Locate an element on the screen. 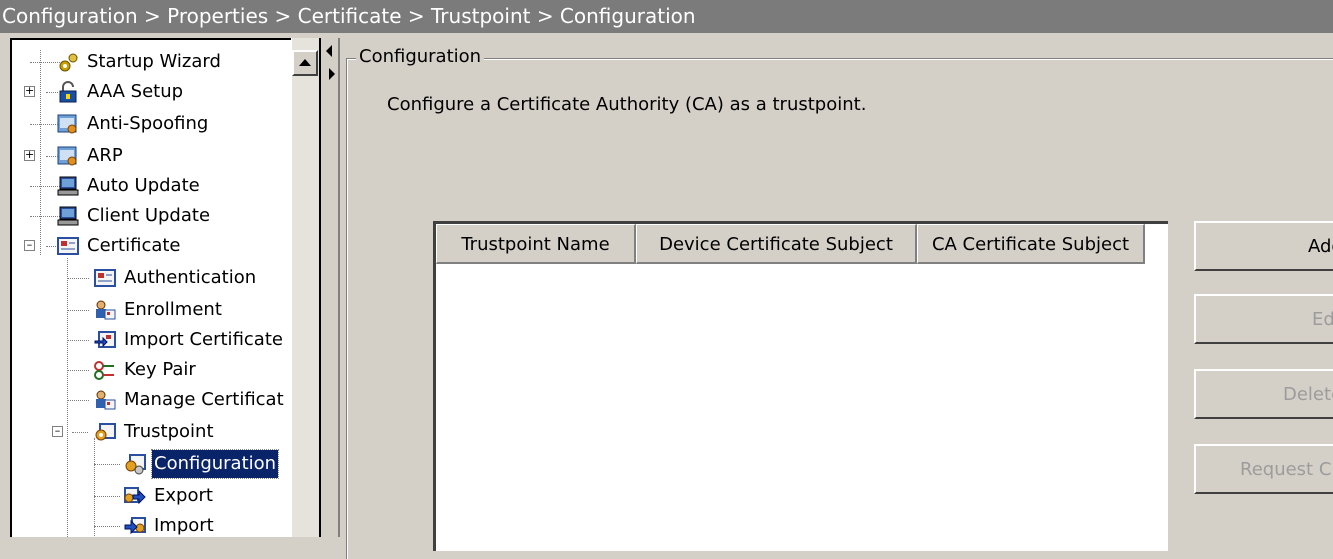 This screenshot has height=559, width=1333. tree-item-label: Key Pair is located at coordinates (160, 369).